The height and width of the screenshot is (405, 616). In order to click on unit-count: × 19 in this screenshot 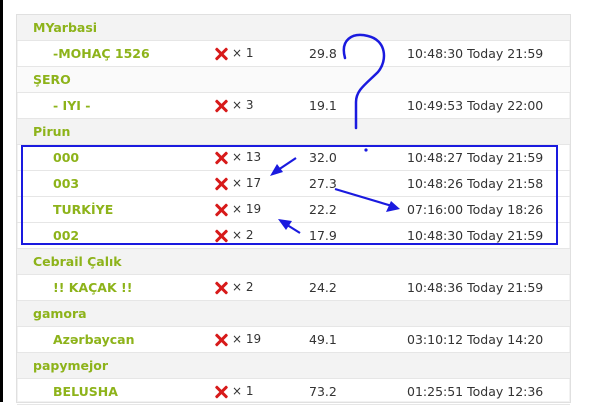, I will do `click(237, 339)`.